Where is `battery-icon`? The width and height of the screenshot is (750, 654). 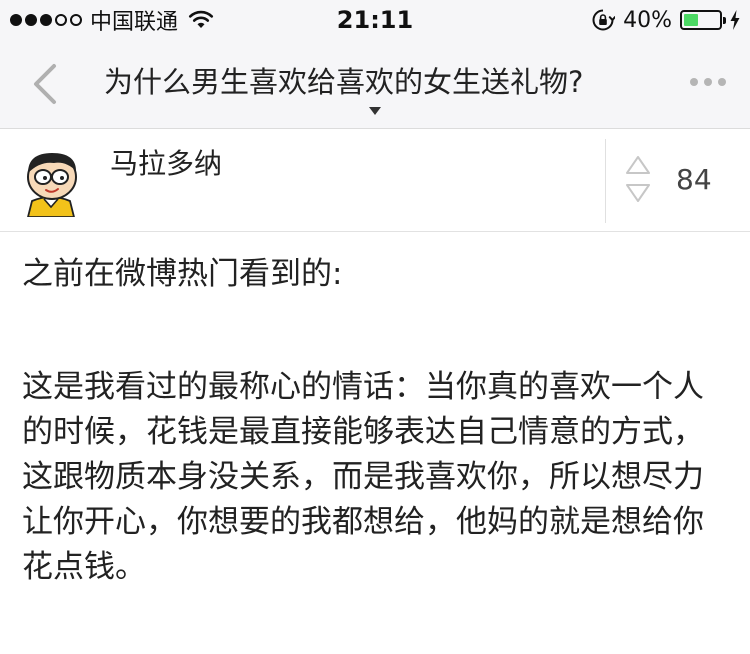
battery-icon is located at coordinates (703, 20).